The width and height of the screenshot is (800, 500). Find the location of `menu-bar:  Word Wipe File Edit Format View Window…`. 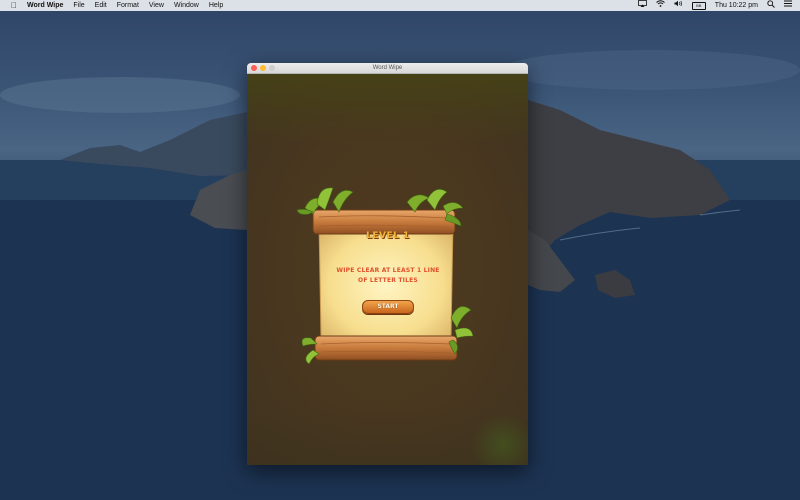

menu-bar:  Word Wipe File Edit Format View Window… is located at coordinates (400, 5).